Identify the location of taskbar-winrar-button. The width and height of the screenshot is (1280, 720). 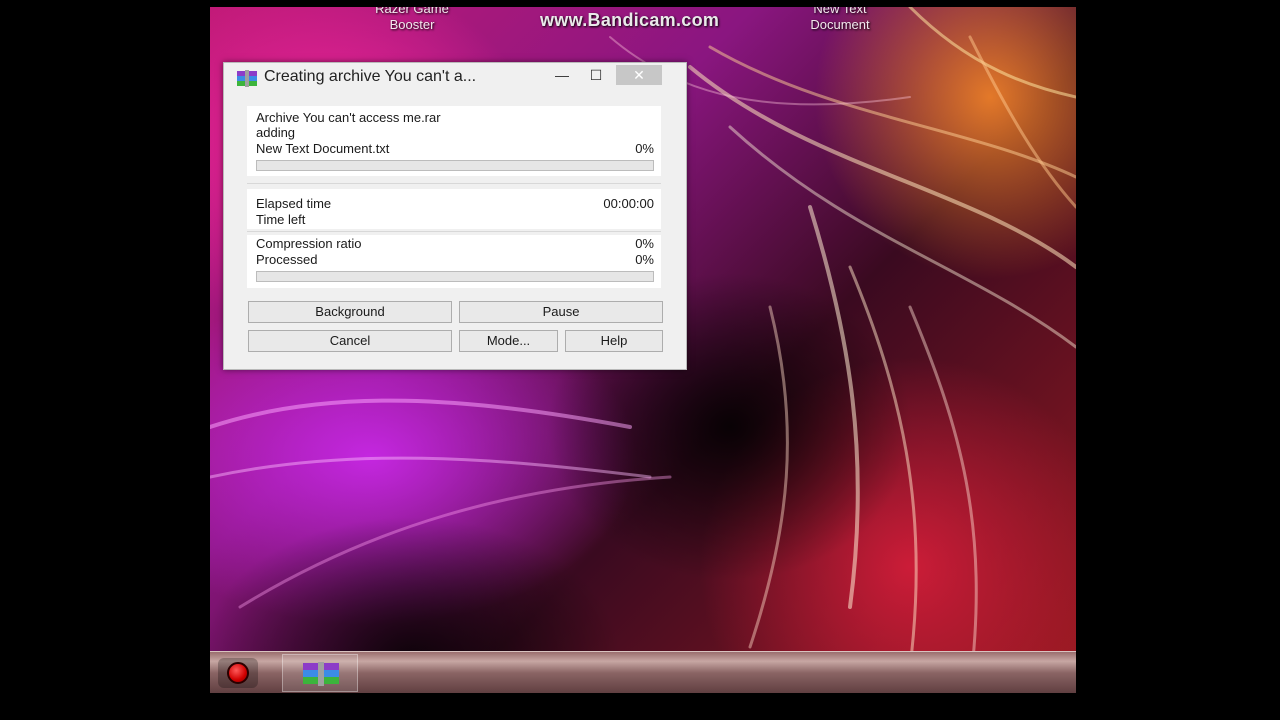
(320, 673).